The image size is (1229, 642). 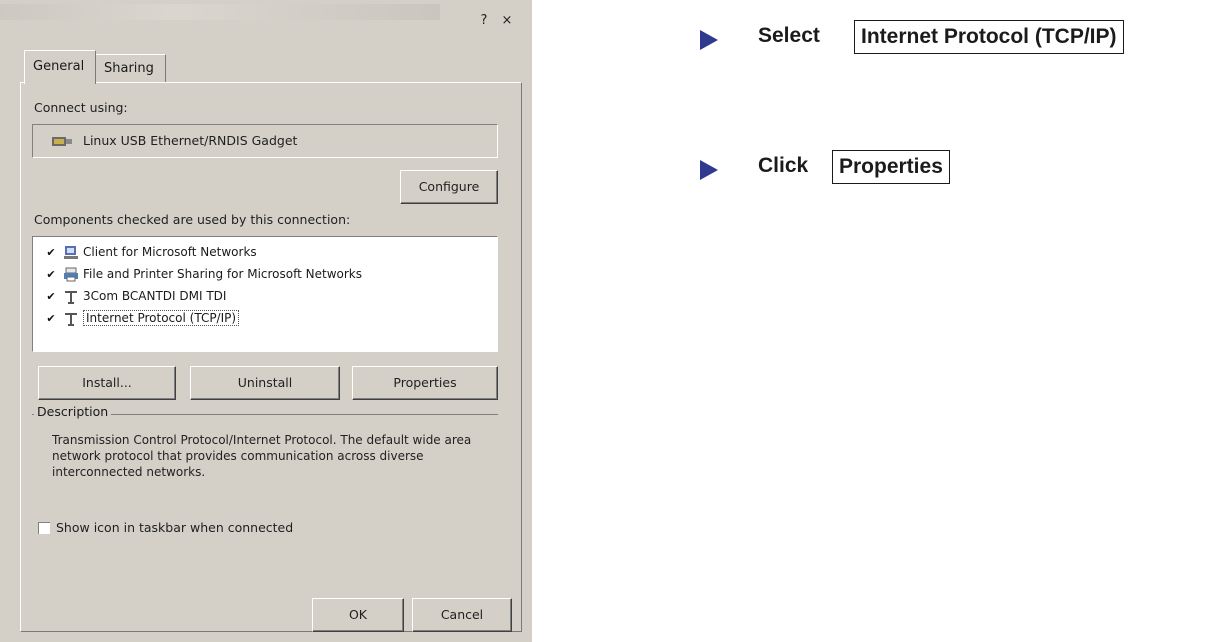 I want to click on close-button: ×, so click(x=507, y=21).